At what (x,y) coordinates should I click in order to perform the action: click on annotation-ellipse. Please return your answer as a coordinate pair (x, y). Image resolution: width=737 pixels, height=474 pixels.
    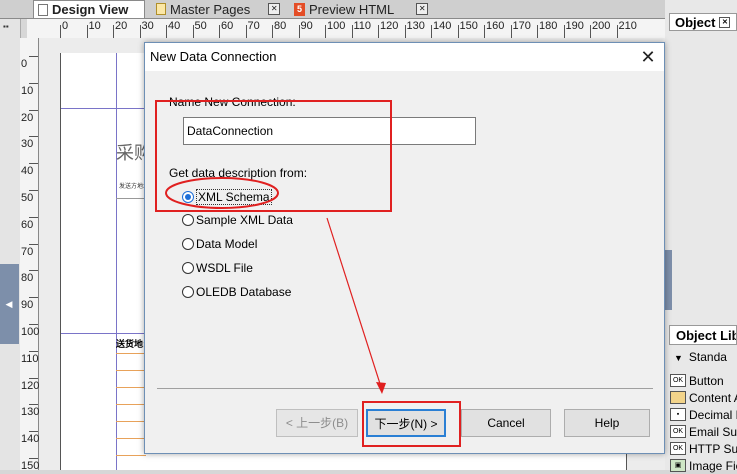
    Looking at the image, I should click on (222, 193).